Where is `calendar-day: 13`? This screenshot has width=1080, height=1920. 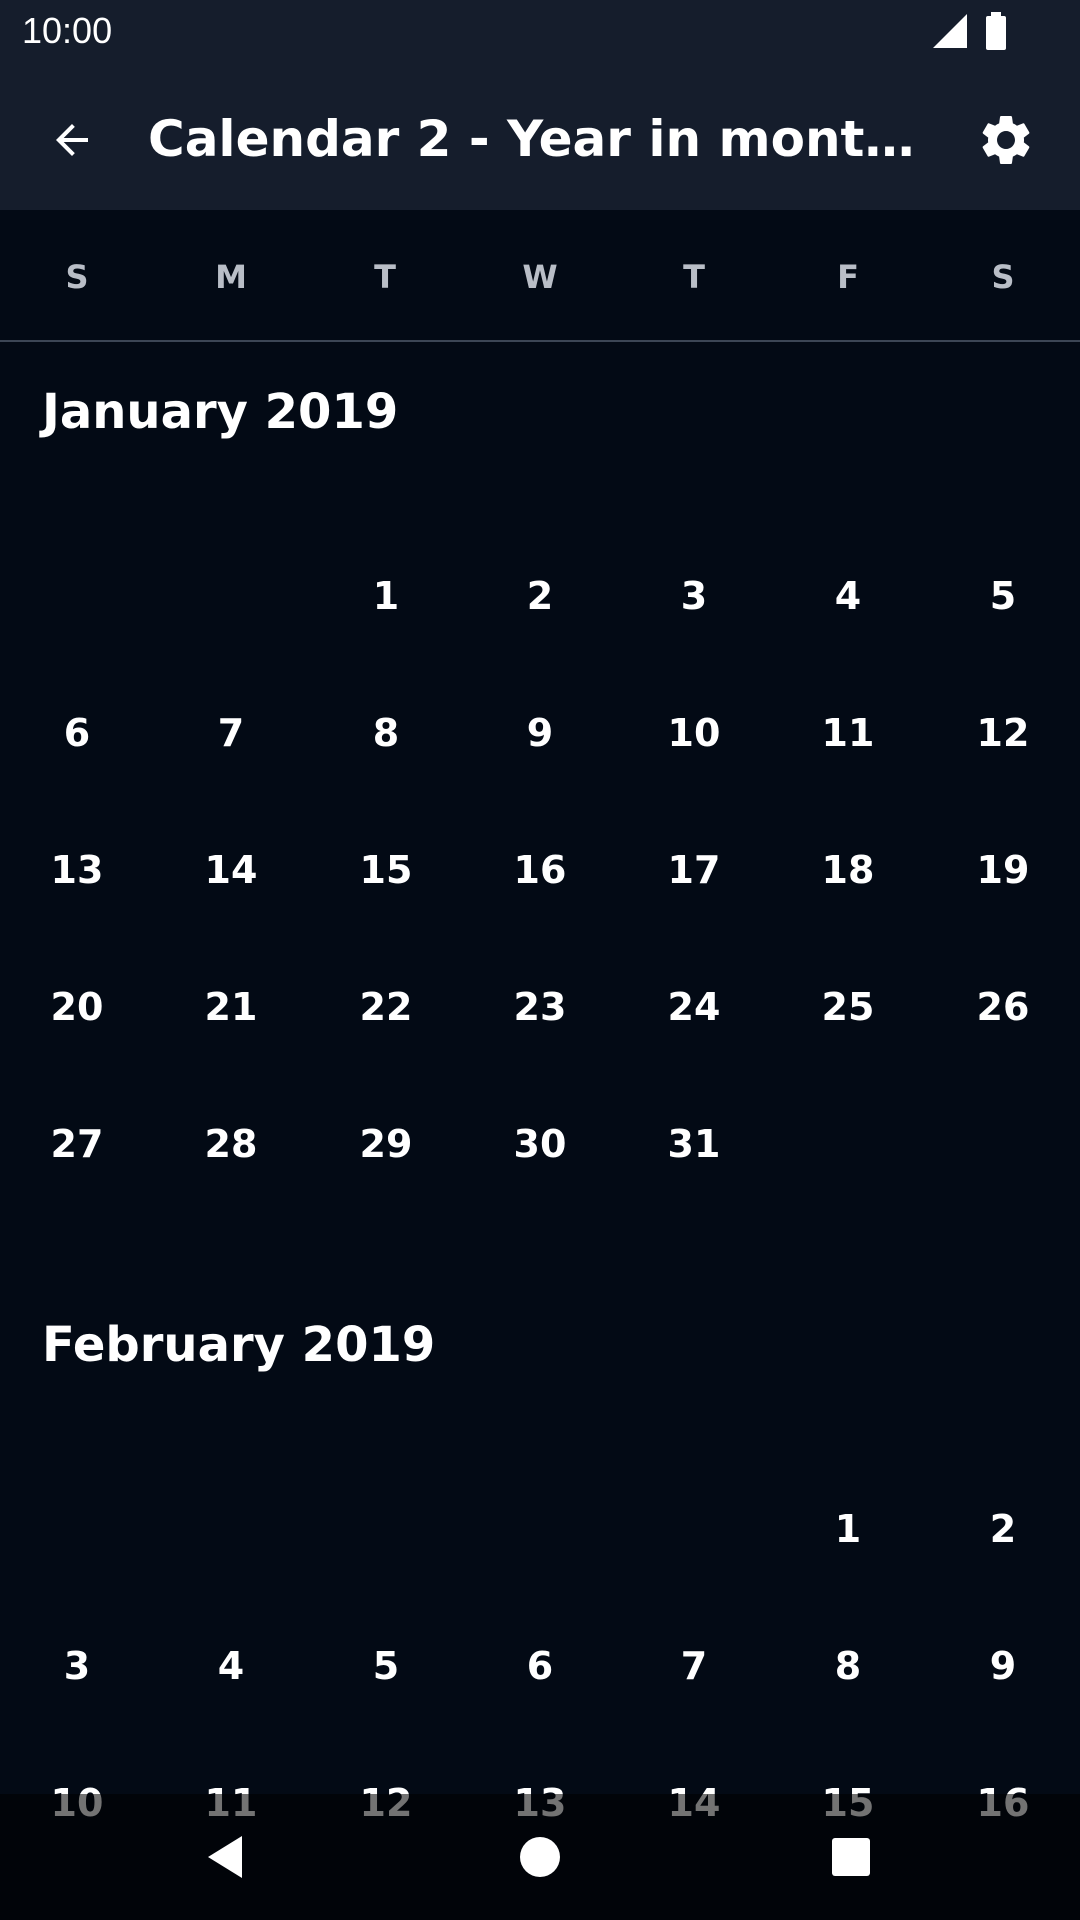 calendar-day: 13 is located at coordinates (77, 870).